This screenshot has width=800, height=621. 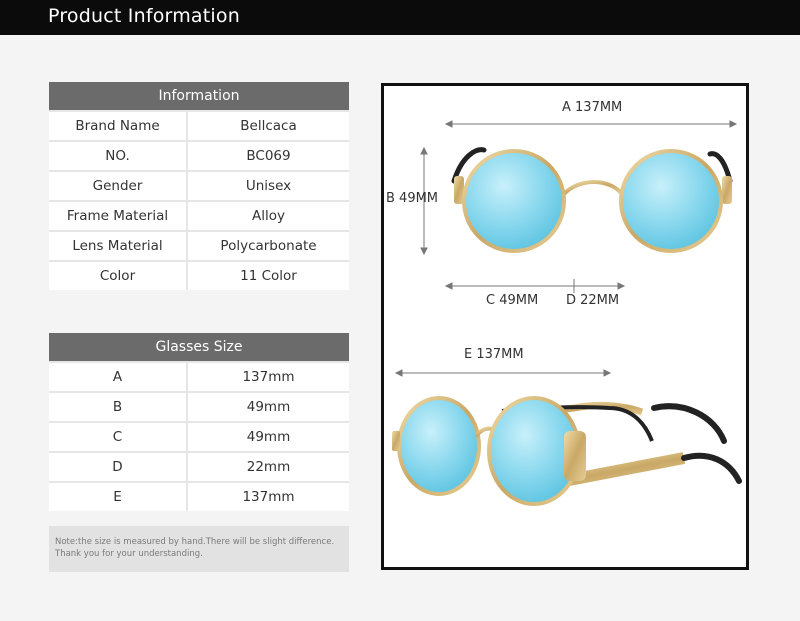 What do you see at coordinates (199, 406) in the screenshot?
I see `table-row: B 49mm` at bounding box center [199, 406].